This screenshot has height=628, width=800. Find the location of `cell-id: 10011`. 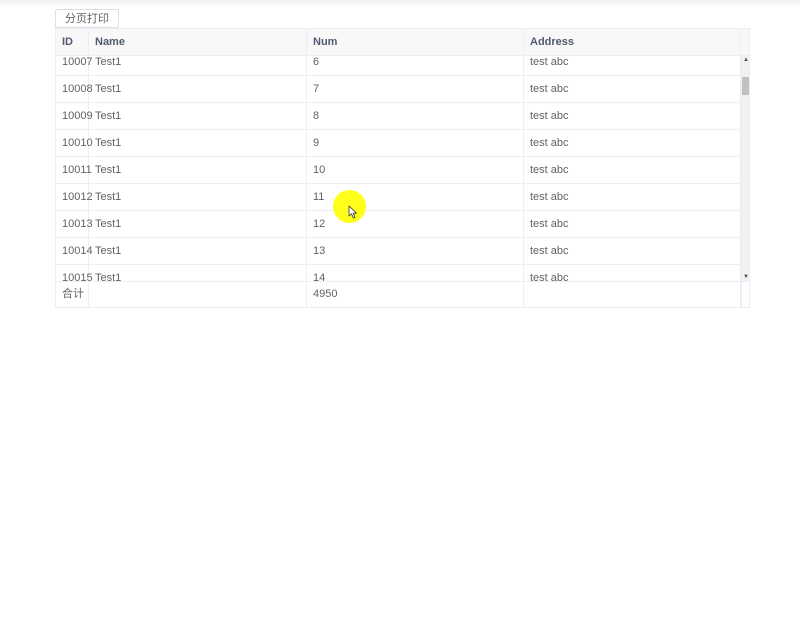

cell-id: 10011 is located at coordinates (74, 170).